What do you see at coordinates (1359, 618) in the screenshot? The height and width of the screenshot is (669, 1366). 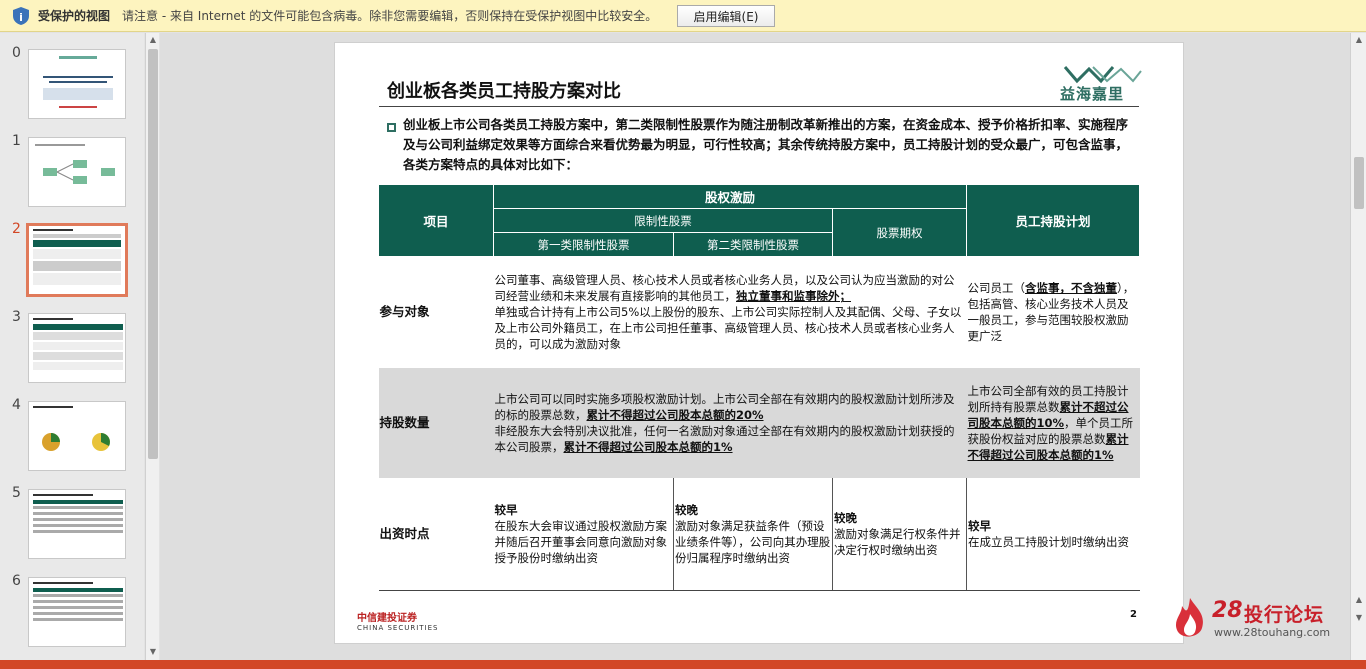 I see `next-slide-icon: ▼` at bounding box center [1359, 618].